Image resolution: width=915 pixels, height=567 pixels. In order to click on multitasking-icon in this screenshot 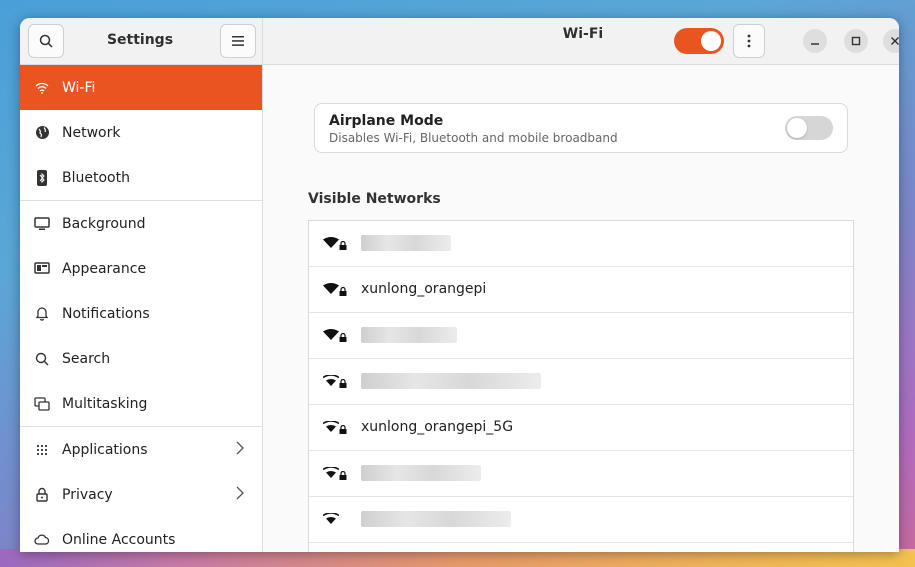, I will do `click(42, 404)`.